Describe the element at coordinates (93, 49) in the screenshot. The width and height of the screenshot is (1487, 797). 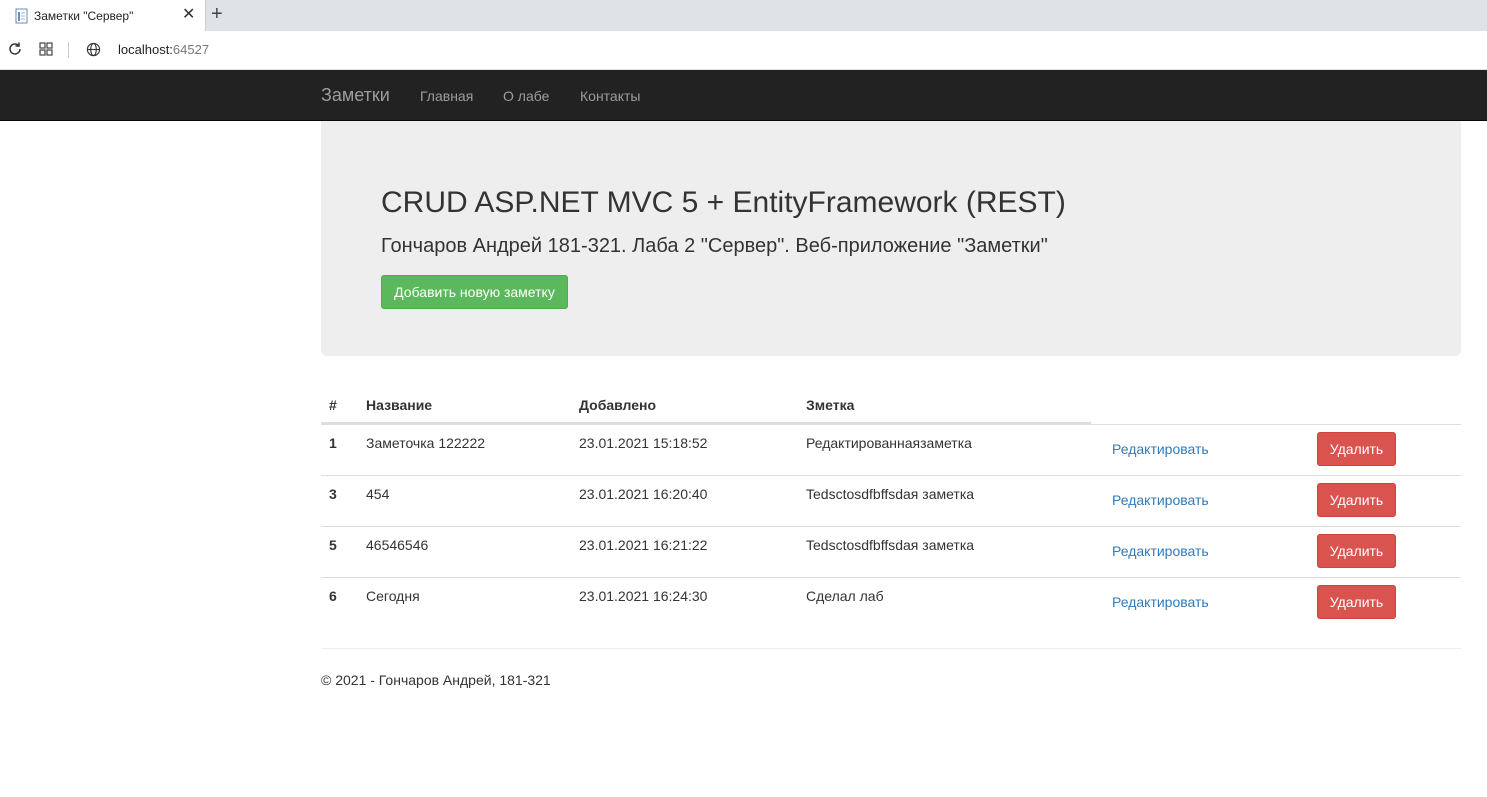
I see `globe-icon` at that location.